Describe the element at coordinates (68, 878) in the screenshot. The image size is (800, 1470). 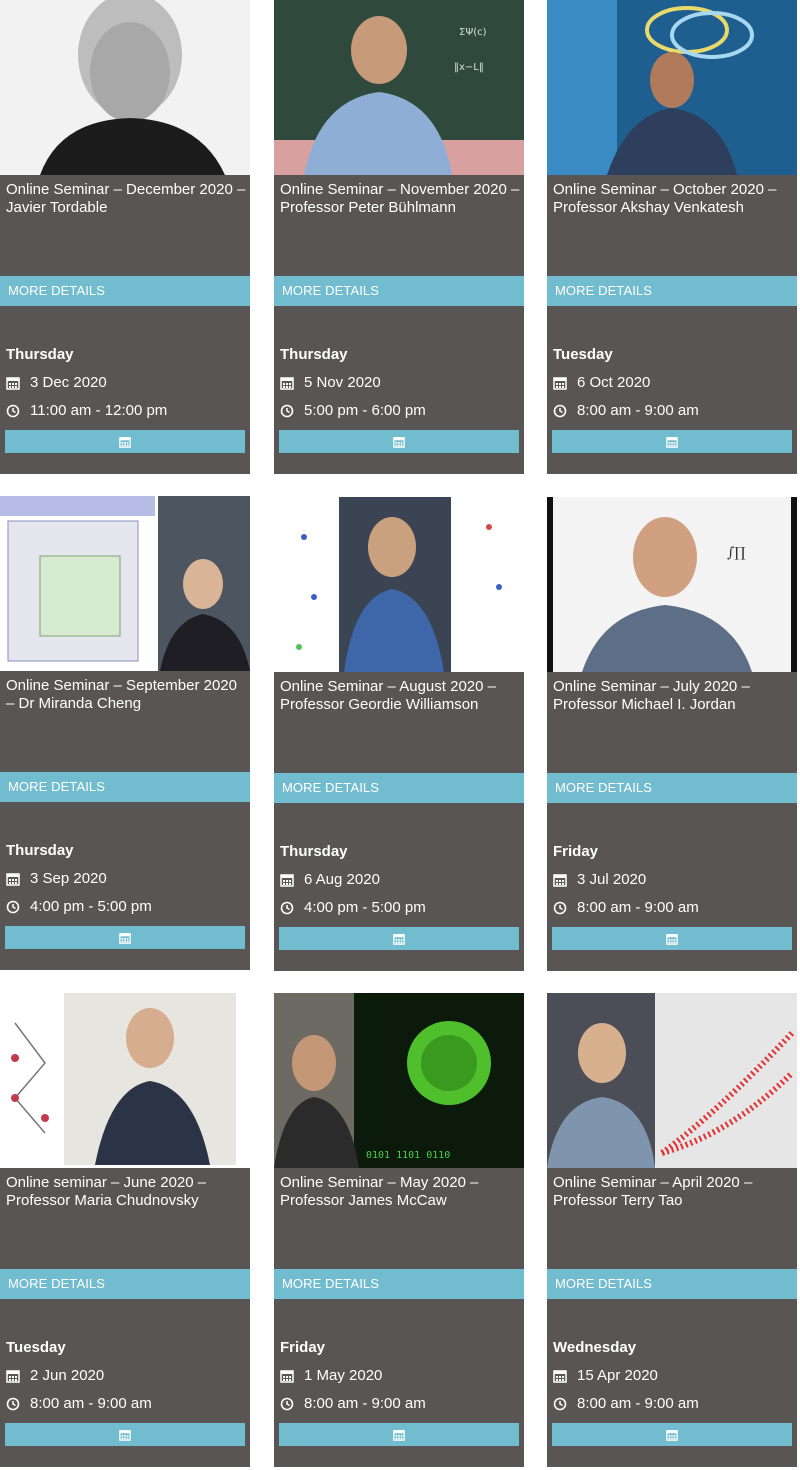
I see `event-date: 3 Sep 2020` at that location.